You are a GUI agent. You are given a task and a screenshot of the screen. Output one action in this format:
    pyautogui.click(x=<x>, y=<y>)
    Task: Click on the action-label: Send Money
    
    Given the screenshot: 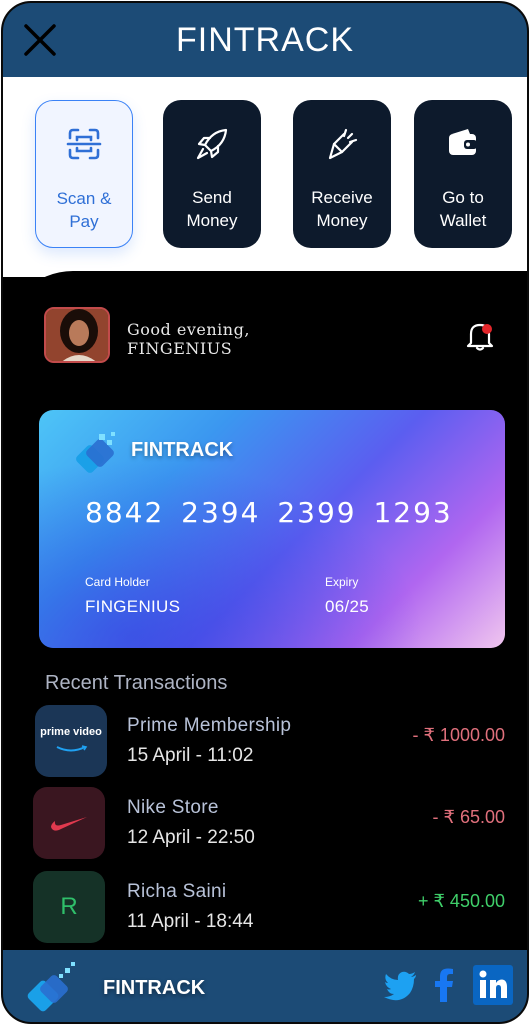 What is the action you would take?
    pyautogui.click(x=212, y=209)
    